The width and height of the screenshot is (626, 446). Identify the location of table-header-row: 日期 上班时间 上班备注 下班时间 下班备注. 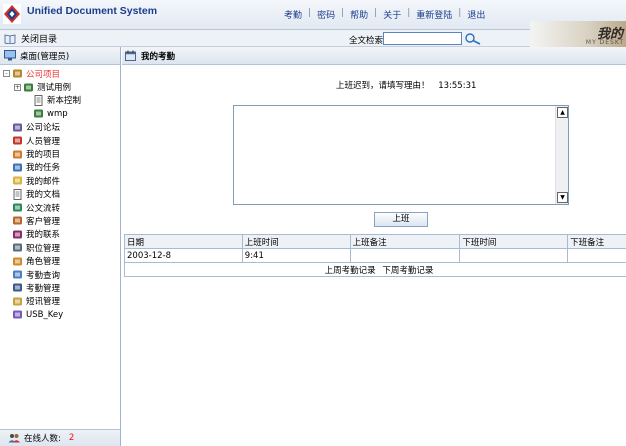
(375, 241).